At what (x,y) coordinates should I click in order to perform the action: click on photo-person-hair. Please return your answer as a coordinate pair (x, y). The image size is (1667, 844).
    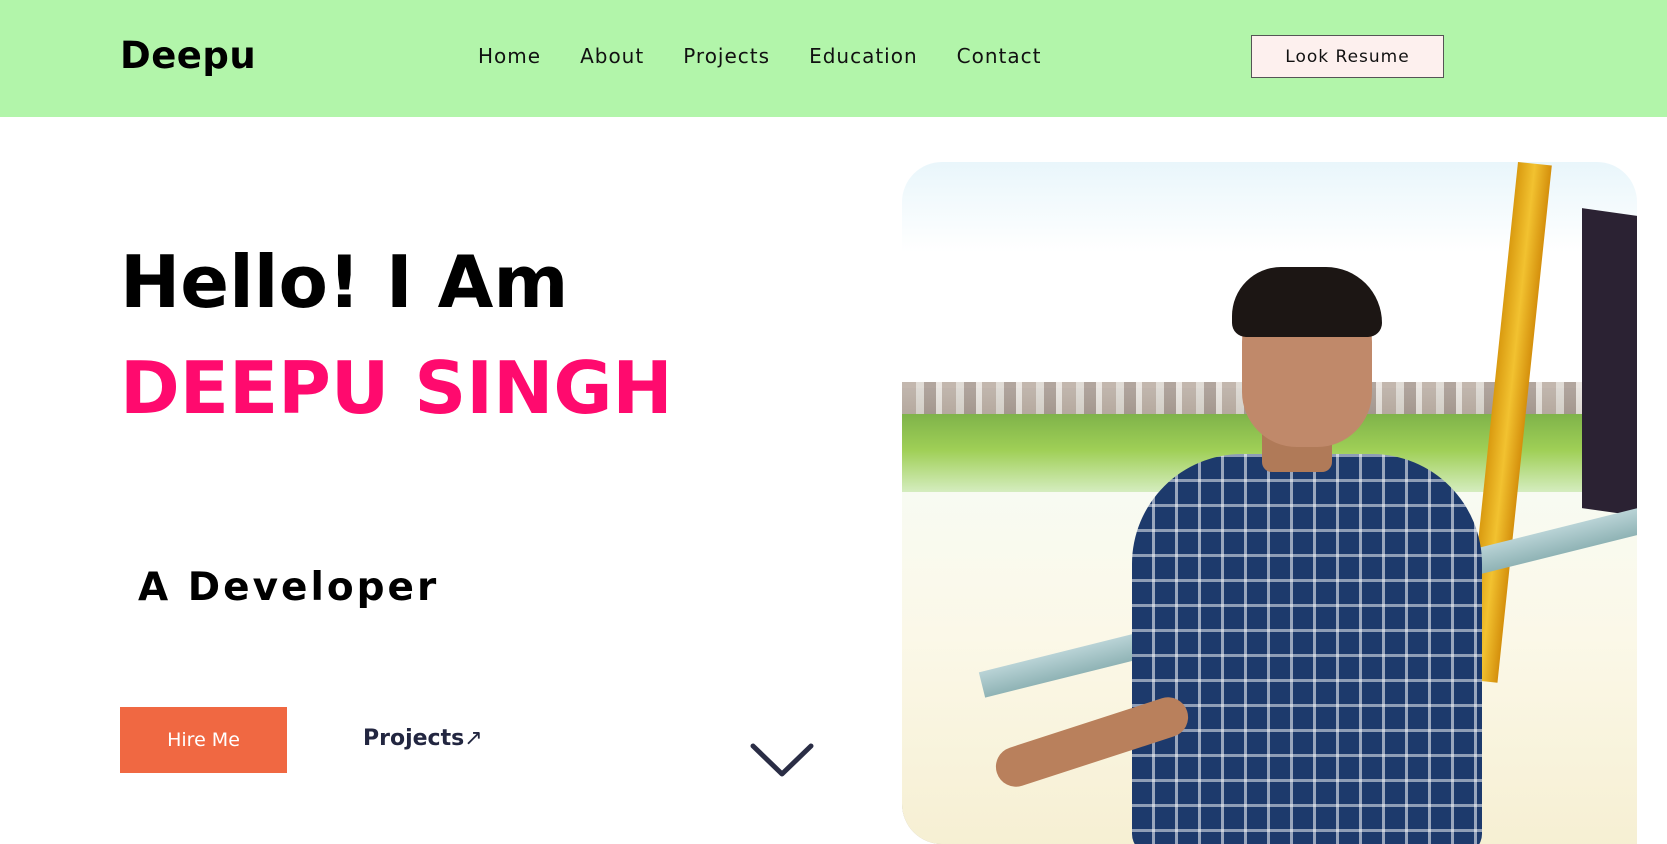
    Looking at the image, I should click on (1307, 302).